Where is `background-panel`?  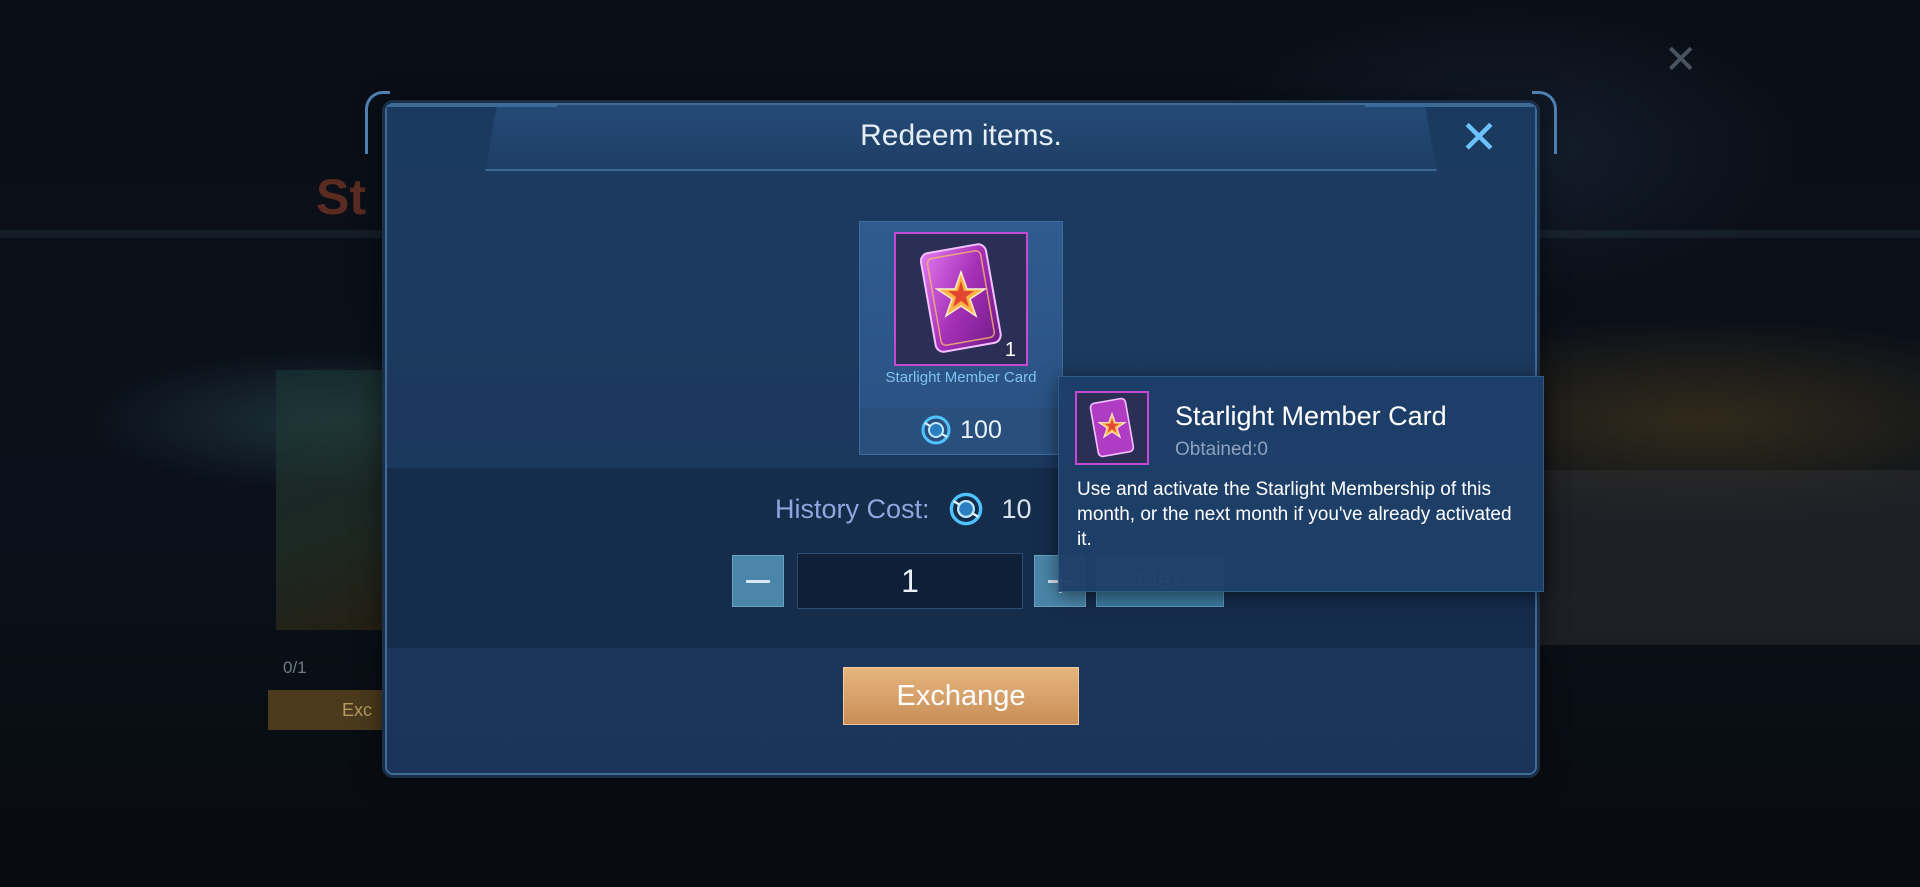
background-panel is located at coordinates (1725, 557).